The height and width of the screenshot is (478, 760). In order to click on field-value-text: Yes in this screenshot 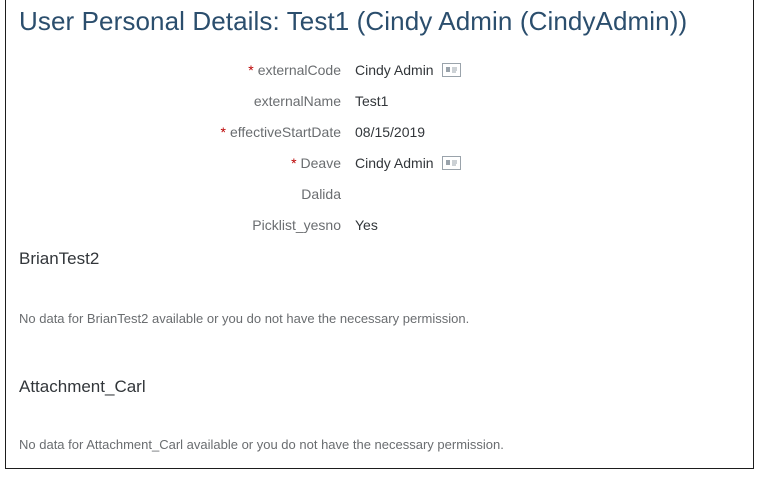, I will do `click(366, 225)`.